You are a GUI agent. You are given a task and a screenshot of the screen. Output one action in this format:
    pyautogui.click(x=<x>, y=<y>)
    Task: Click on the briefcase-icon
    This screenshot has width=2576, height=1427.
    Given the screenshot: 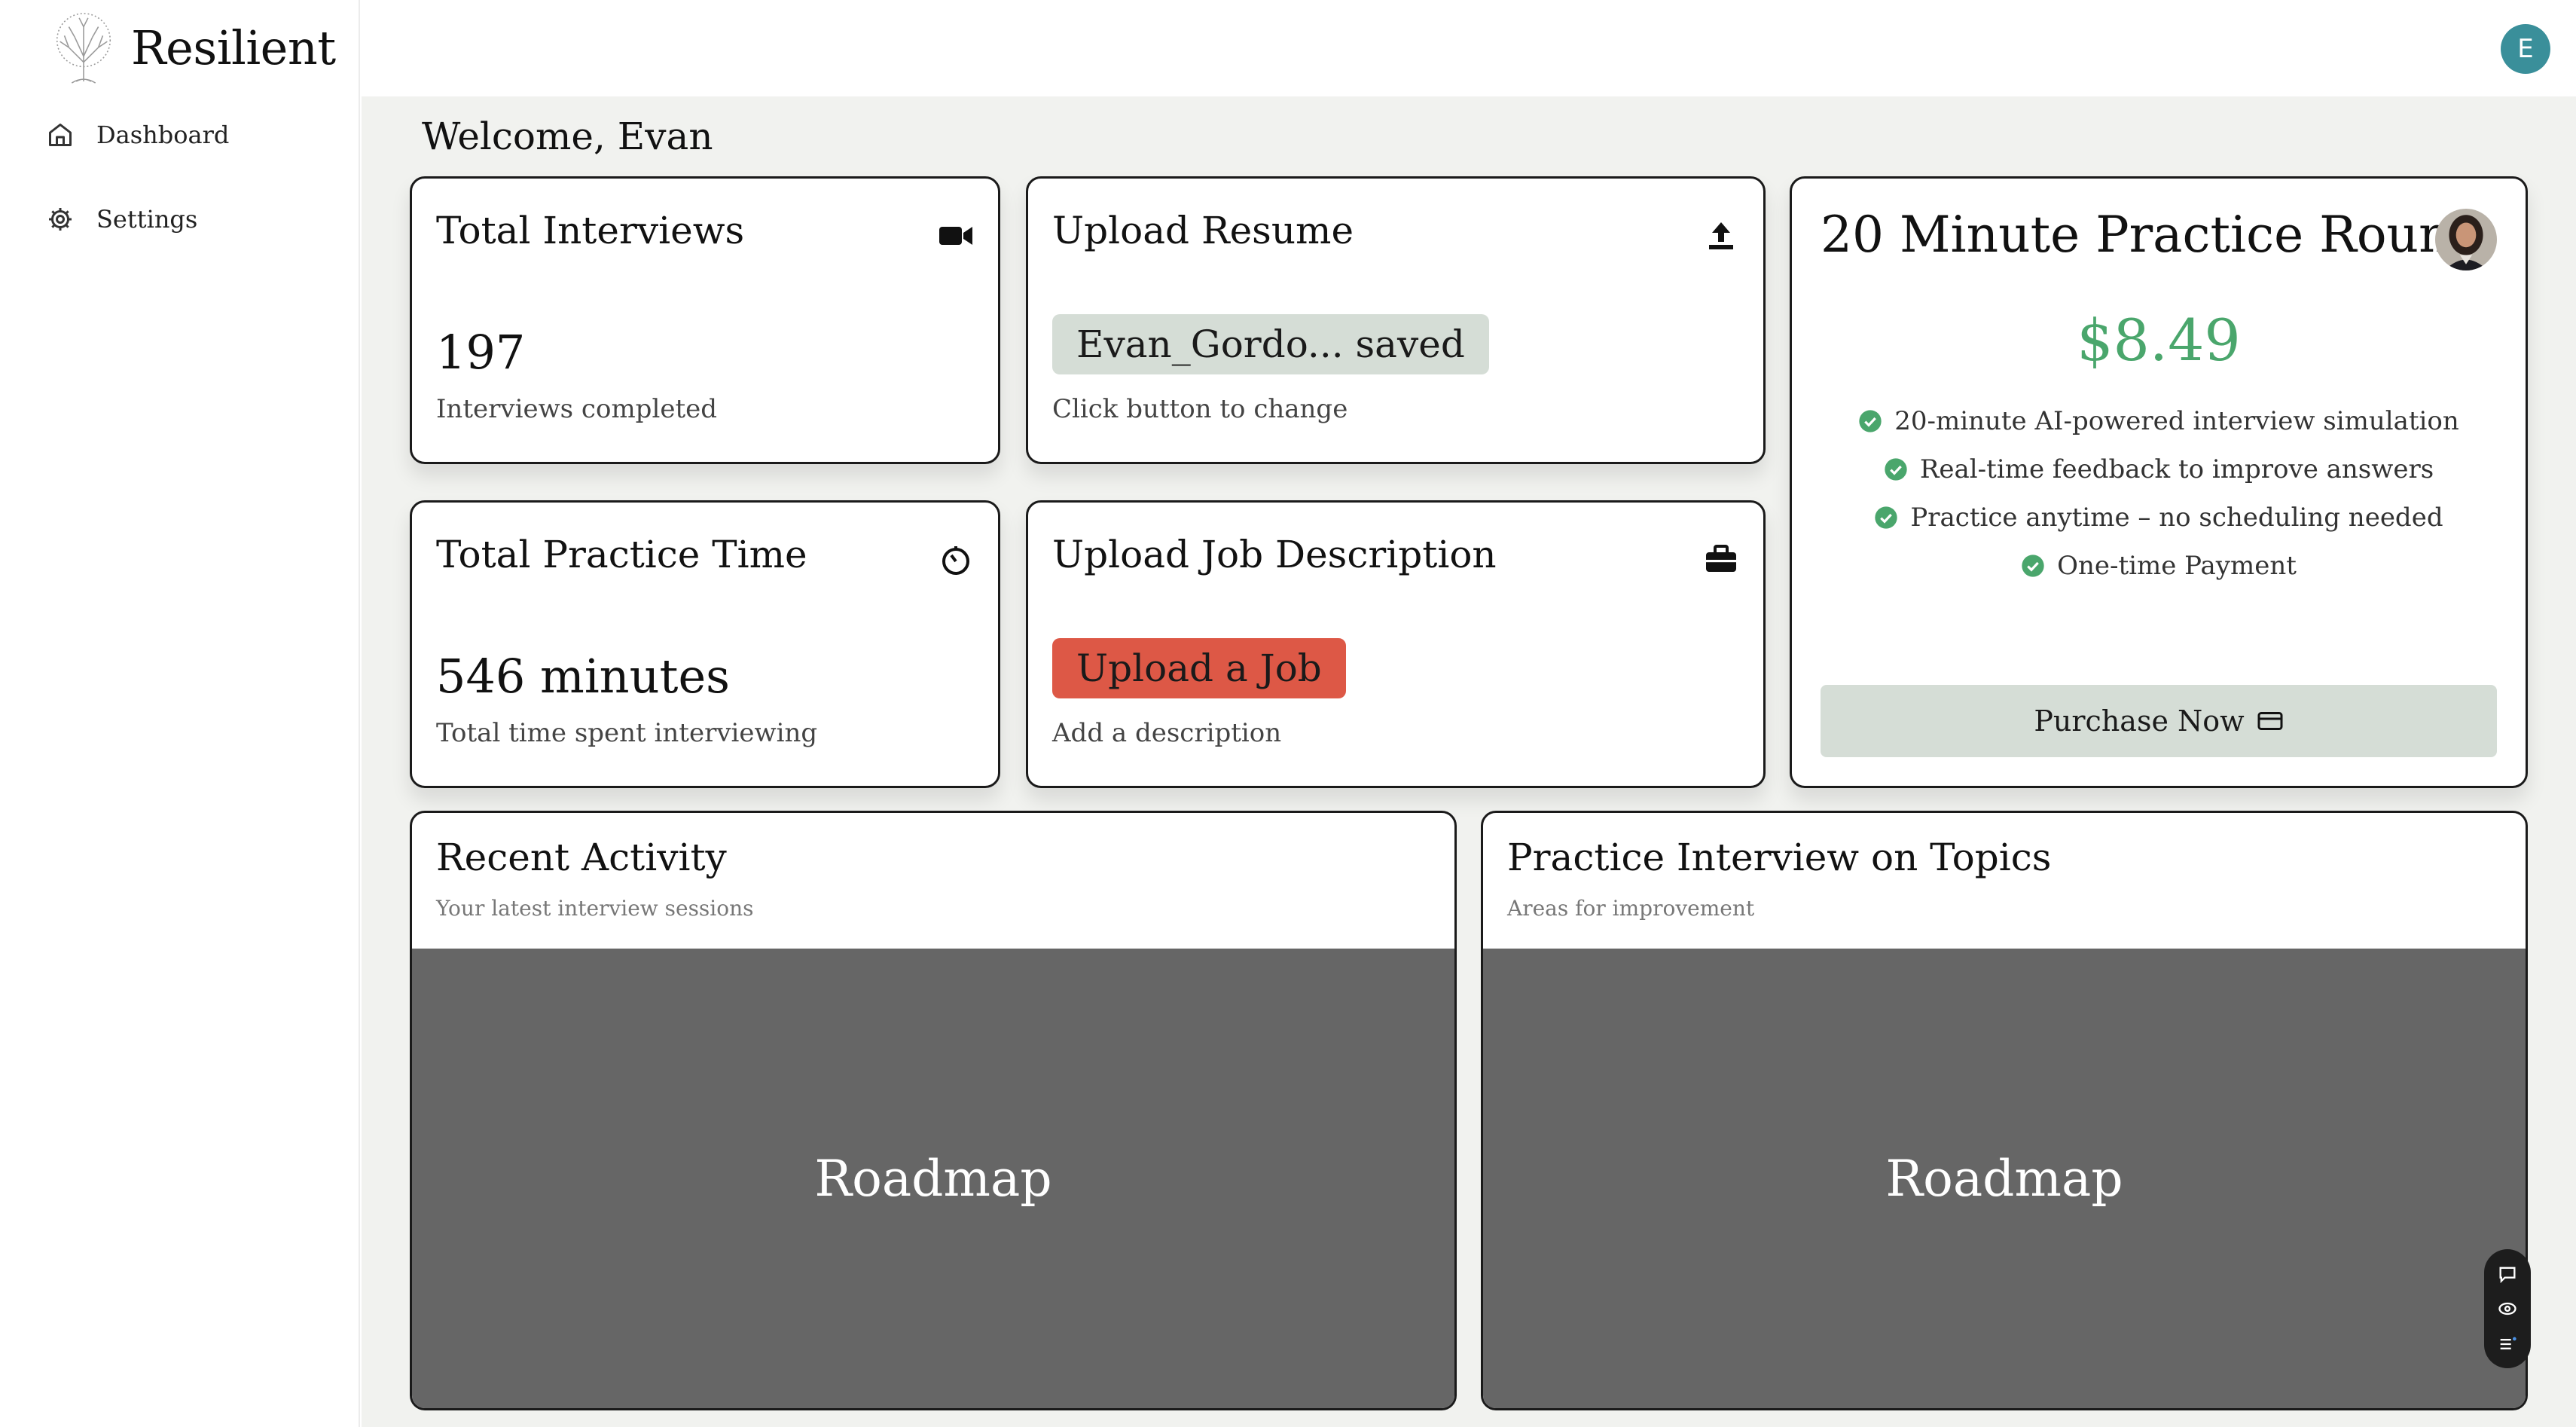 What is the action you would take?
    pyautogui.click(x=1721, y=558)
    